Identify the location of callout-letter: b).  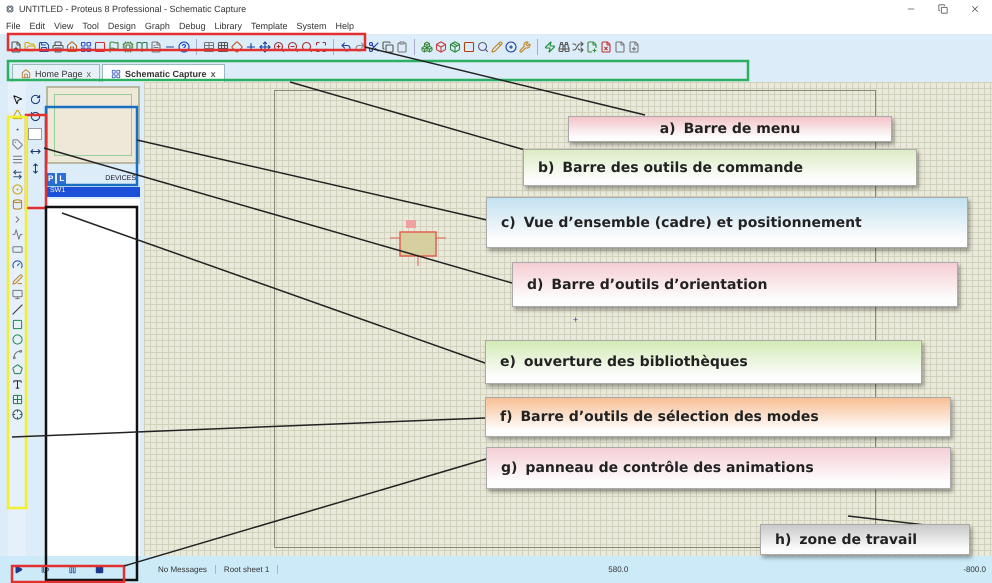
(546, 168).